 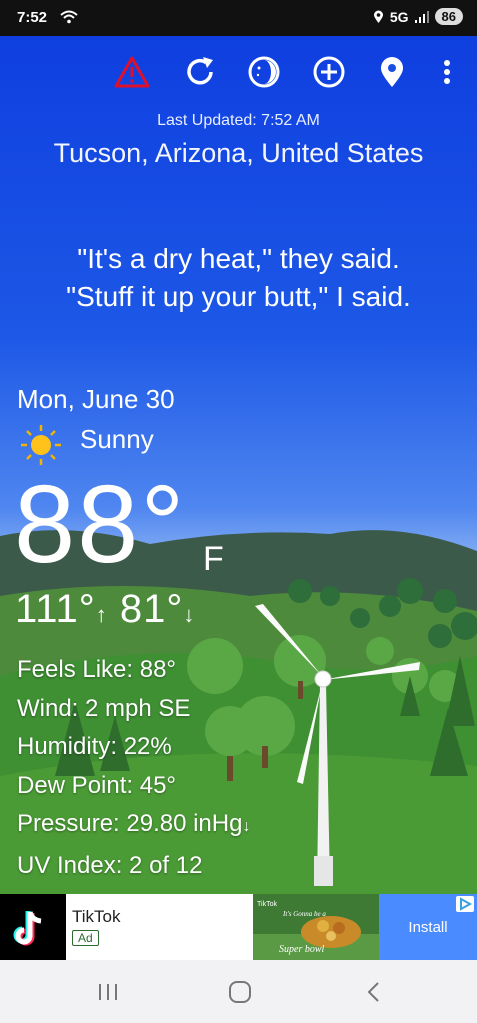 What do you see at coordinates (100, 524) in the screenshot?
I see `current-temperature: 88°` at bounding box center [100, 524].